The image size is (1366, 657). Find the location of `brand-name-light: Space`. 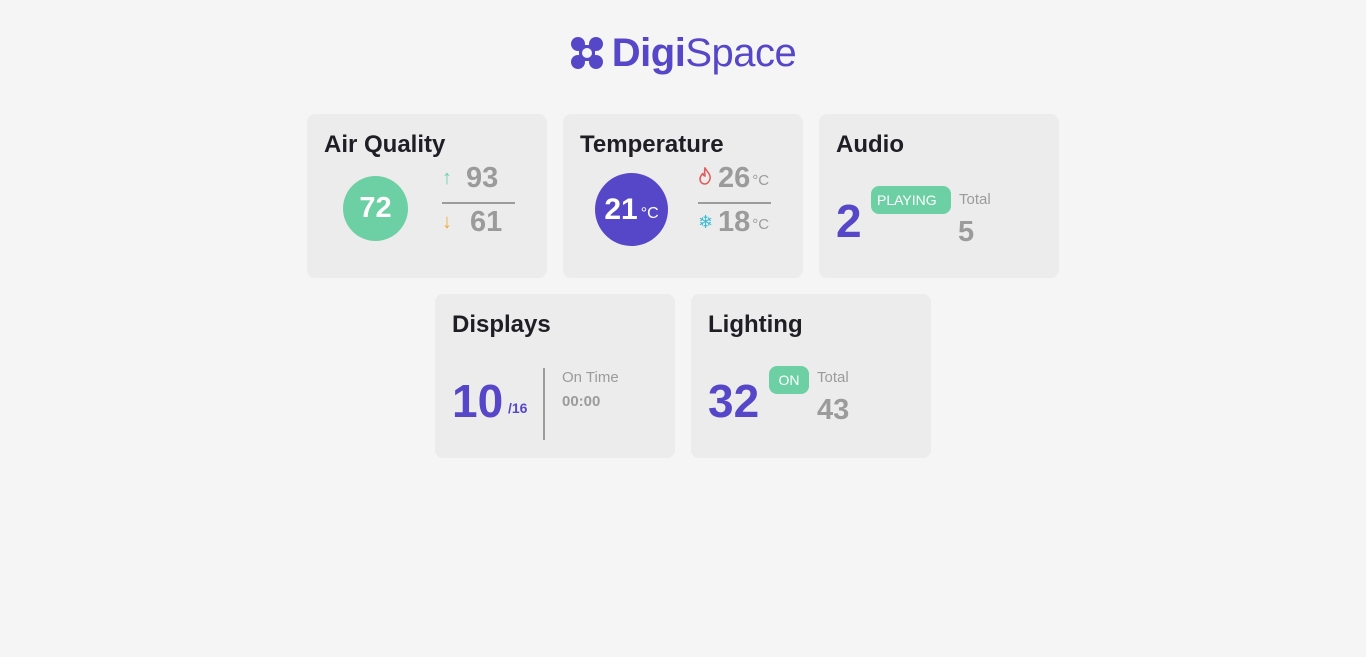

brand-name-light: Space is located at coordinates (741, 53).